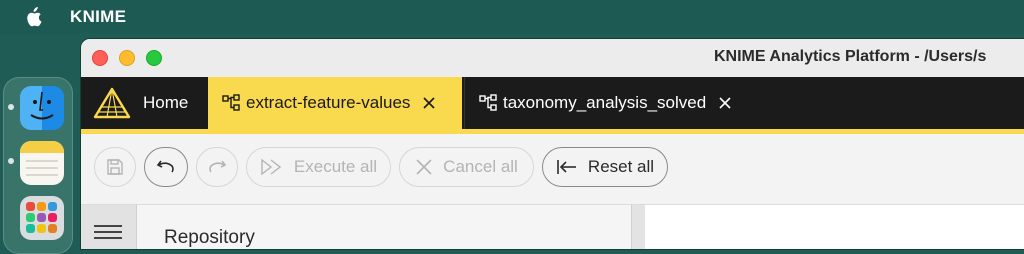 The height and width of the screenshot is (254, 1024). What do you see at coordinates (98, 17) in the screenshot?
I see `menu-app-name: KNIME` at bounding box center [98, 17].